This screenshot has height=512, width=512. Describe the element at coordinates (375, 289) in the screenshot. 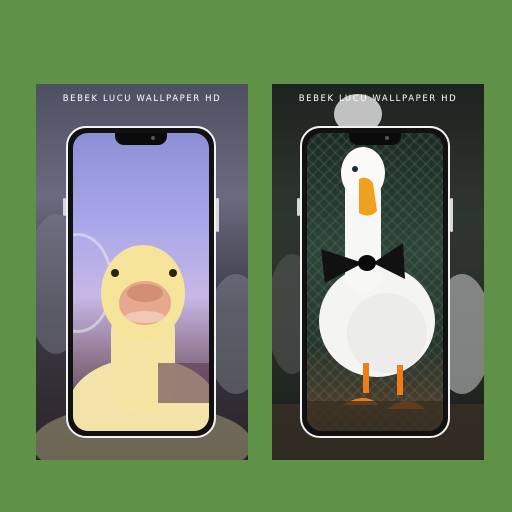

I see `duck-bowtie-image` at that location.